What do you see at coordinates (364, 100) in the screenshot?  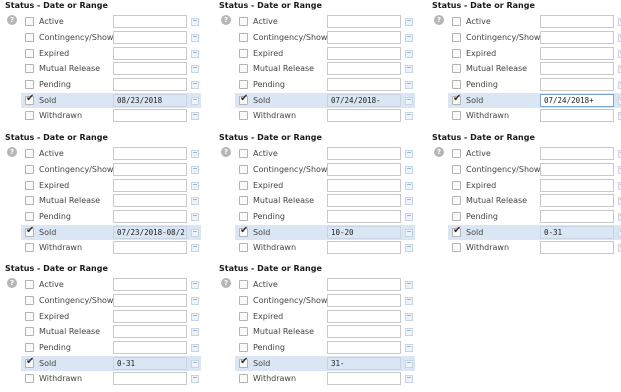 I see `date-range-input: 07/24/2018-` at bounding box center [364, 100].